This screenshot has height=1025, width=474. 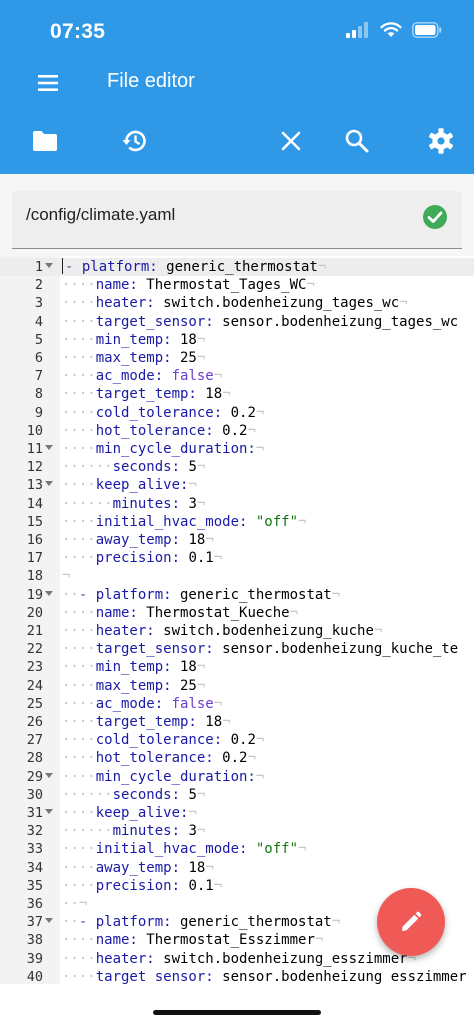 I want to click on line-content: ······seconds: 5¬, so click(x=133, y=467).